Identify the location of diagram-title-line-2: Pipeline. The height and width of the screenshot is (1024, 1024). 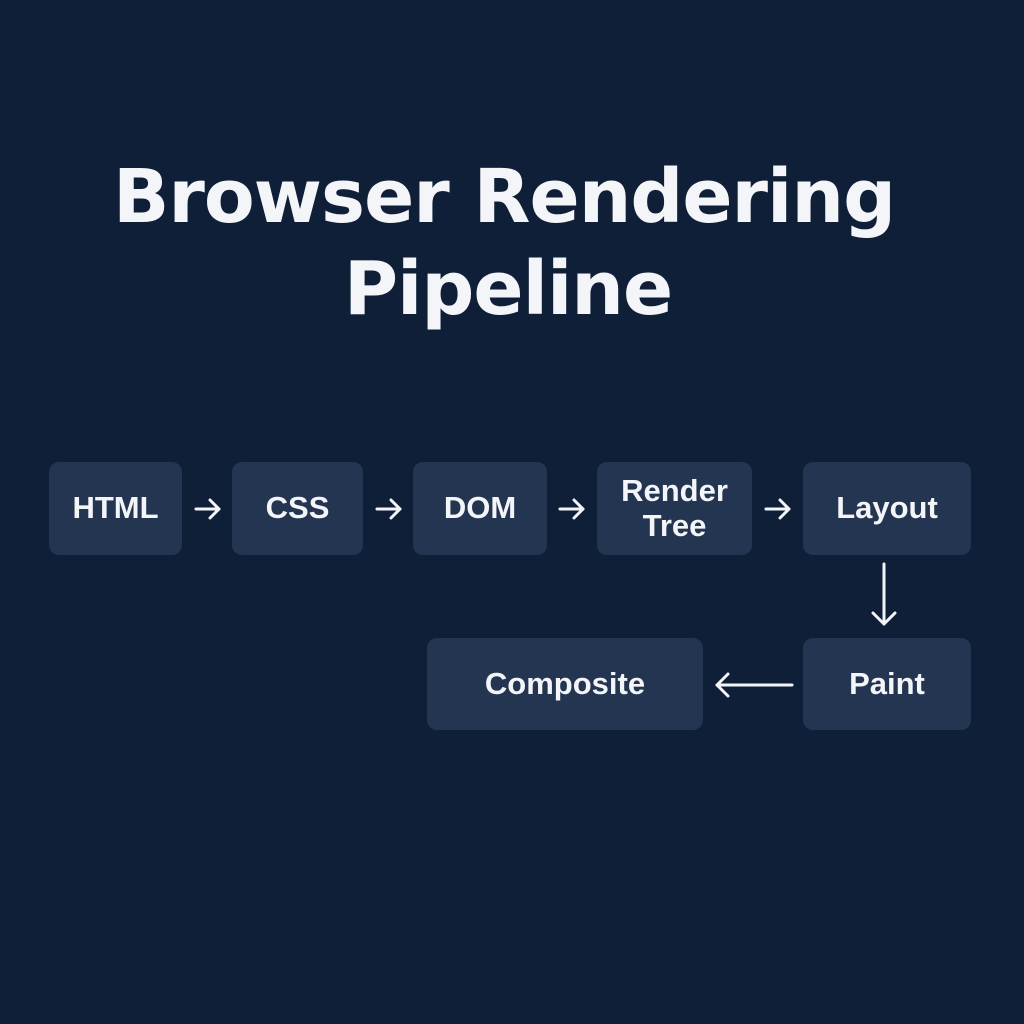
(508, 289).